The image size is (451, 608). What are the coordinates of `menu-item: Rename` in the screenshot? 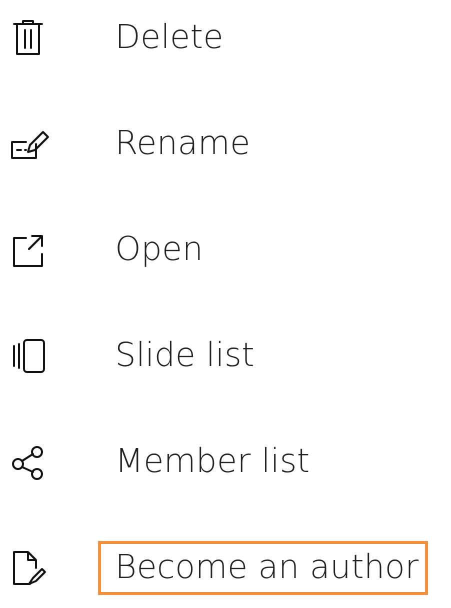 It's located at (179, 144).